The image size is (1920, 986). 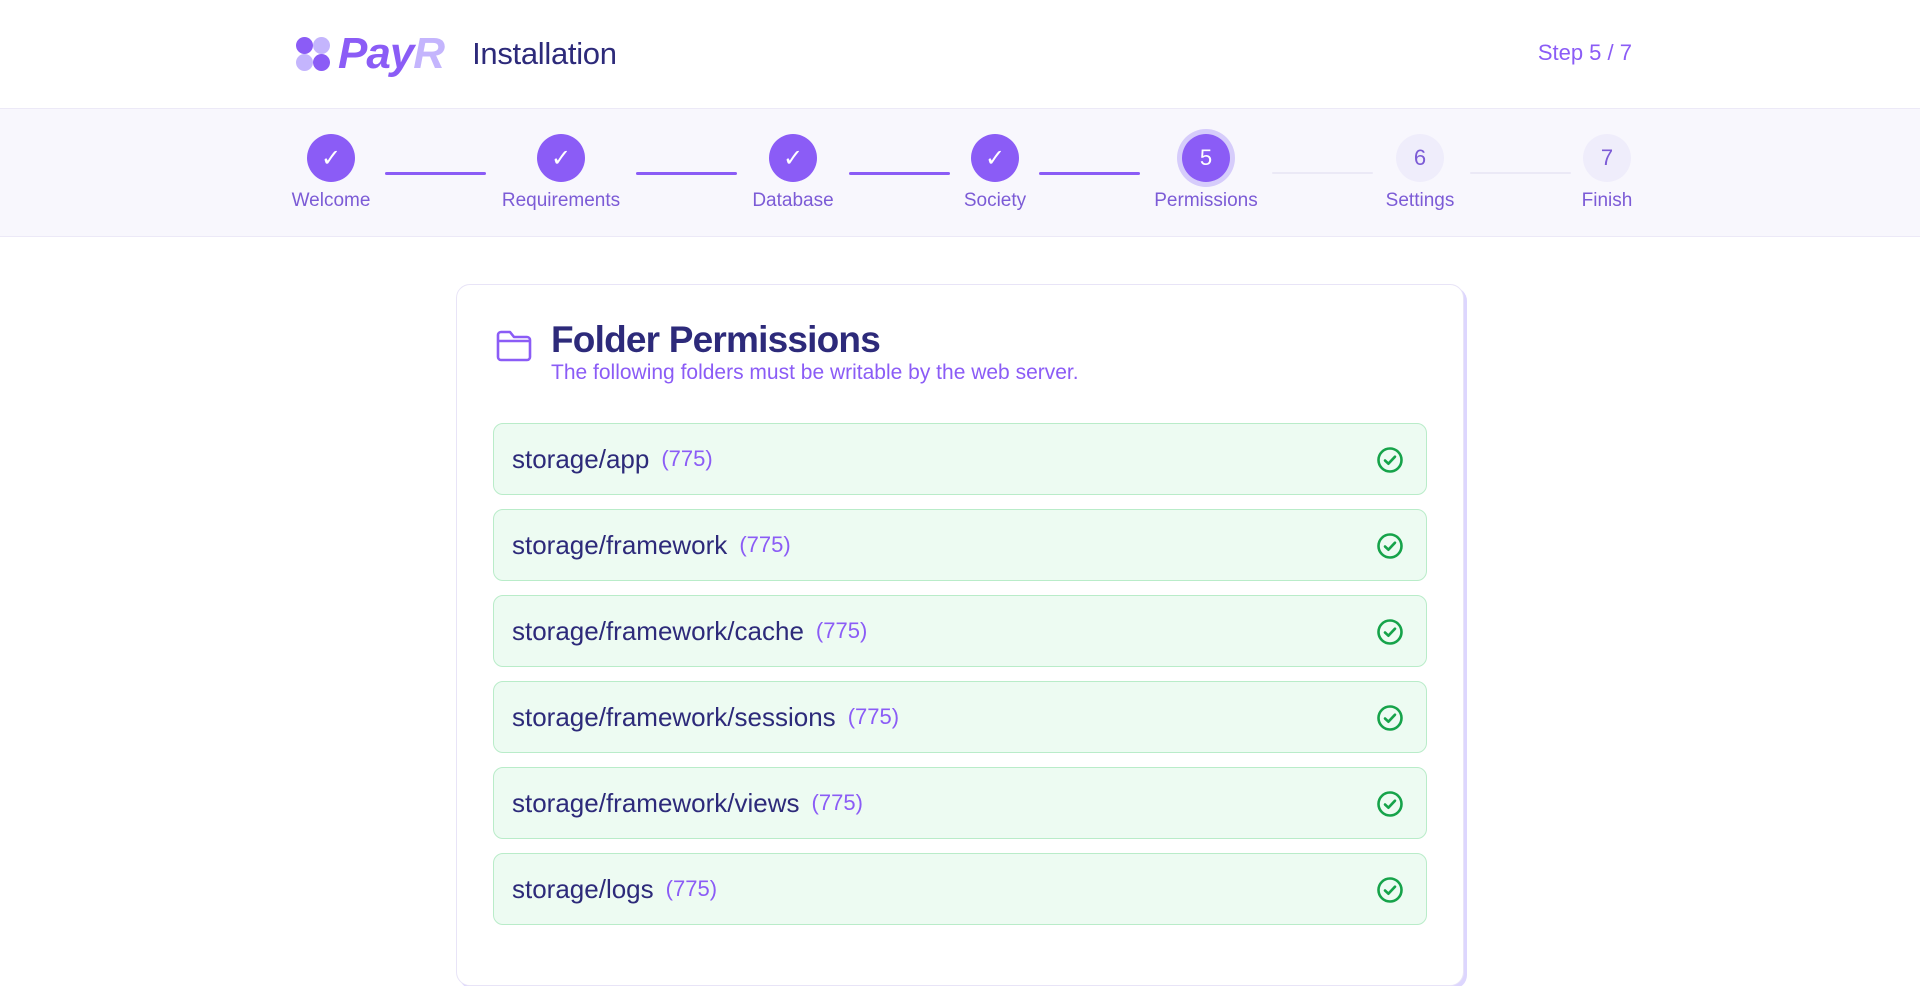 I want to click on brand: PayR Installation, so click(x=456, y=54).